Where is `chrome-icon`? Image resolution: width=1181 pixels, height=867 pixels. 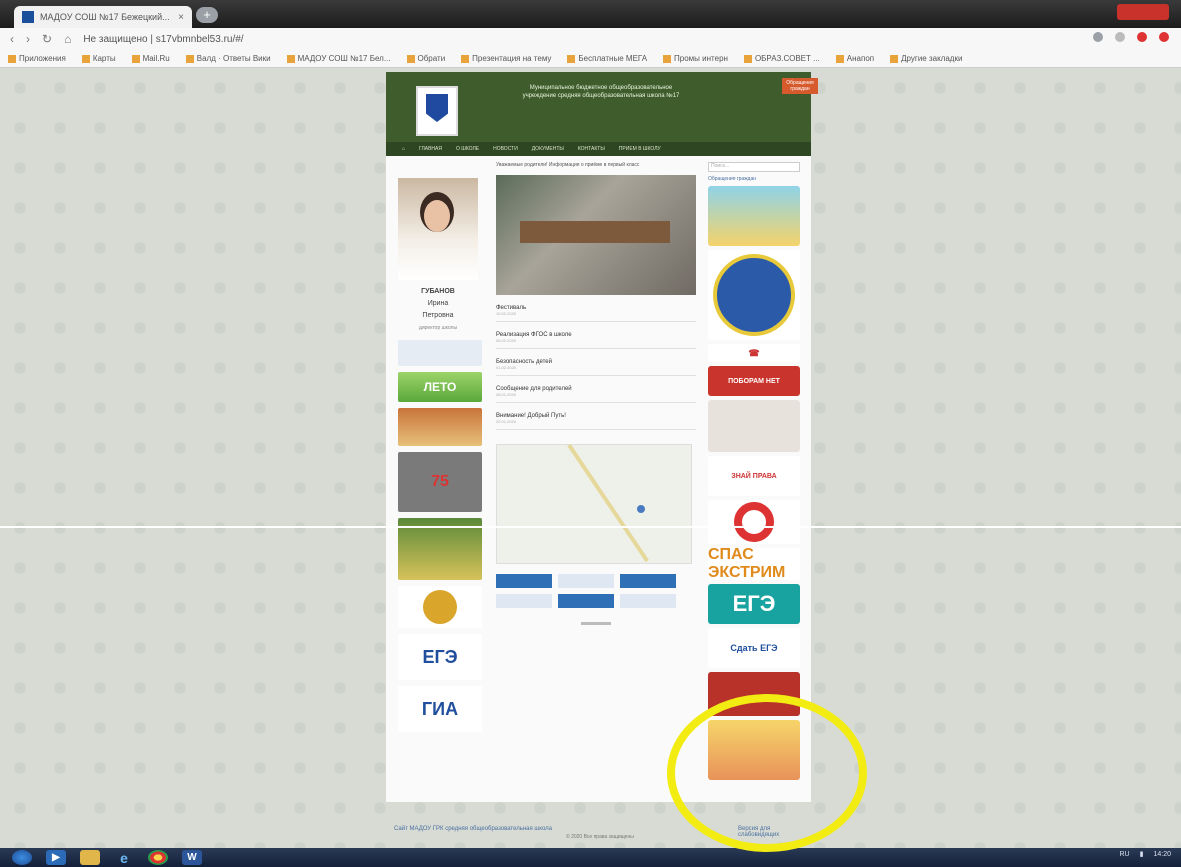 chrome-icon is located at coordinates (158, 857).